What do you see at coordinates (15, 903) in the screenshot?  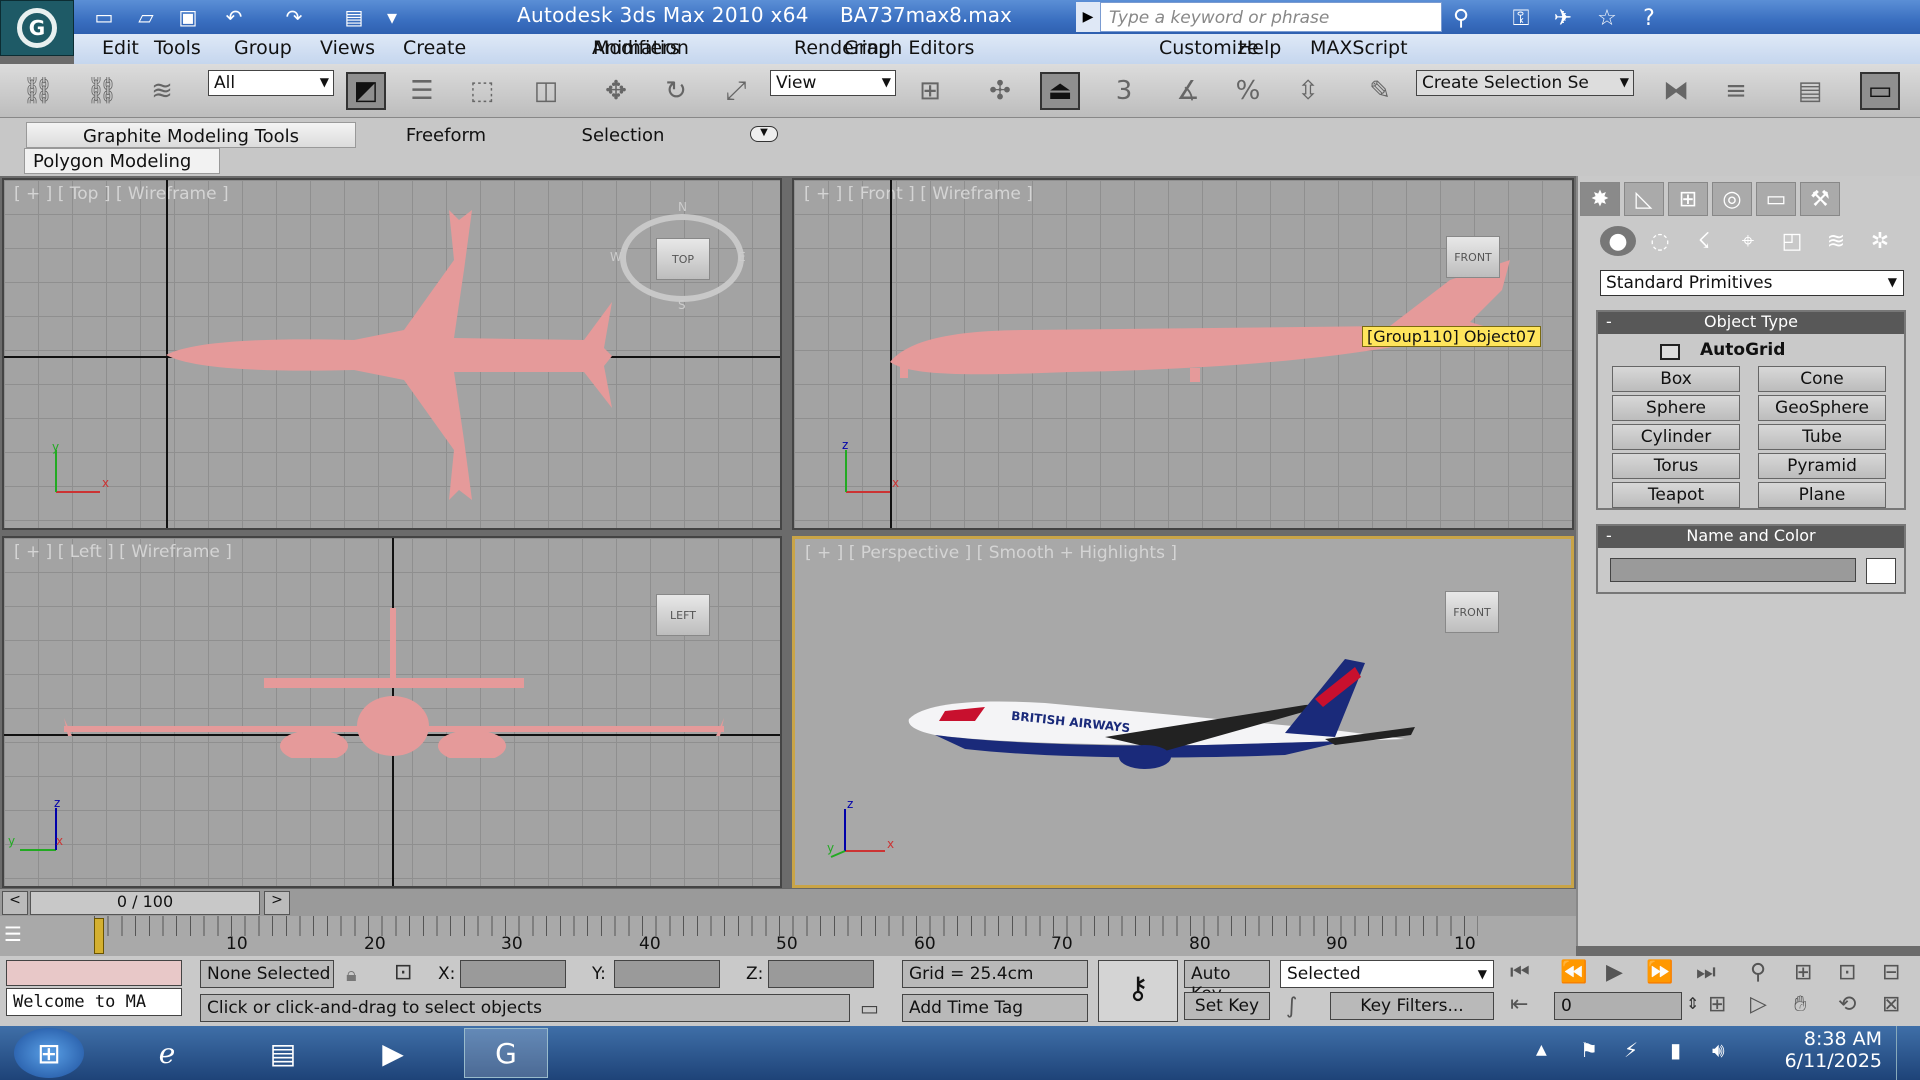 I see `time-slider-prev-button: <` at bounding box center [15, 903].